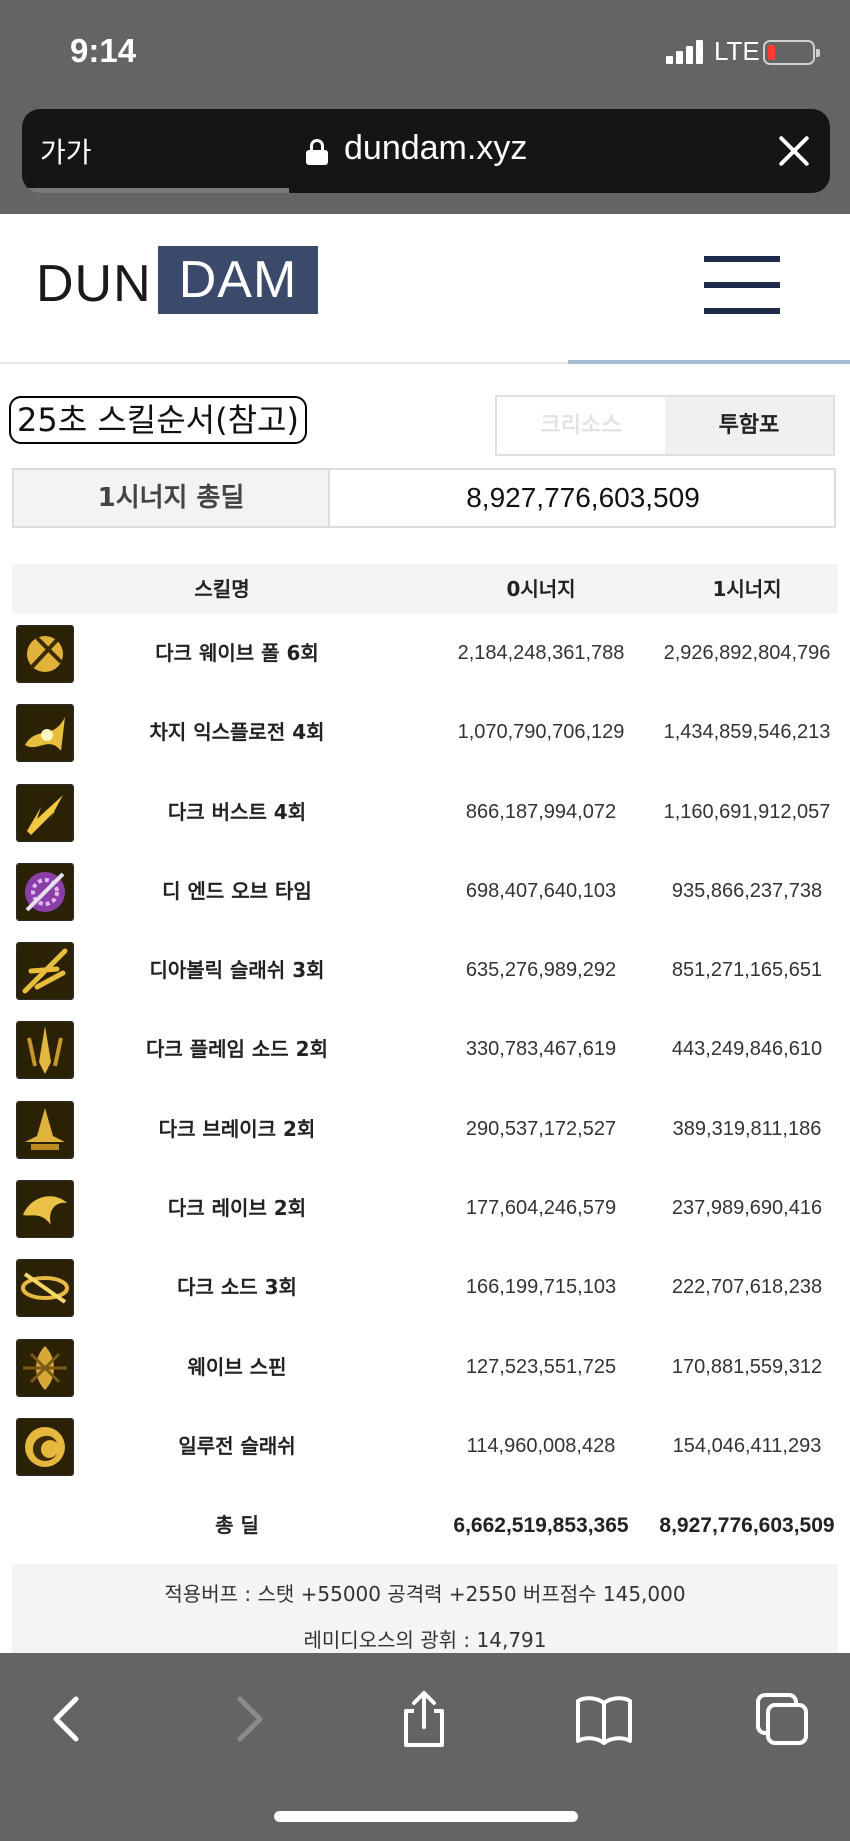  I want to click on page-load-progress, so click(155, 190).